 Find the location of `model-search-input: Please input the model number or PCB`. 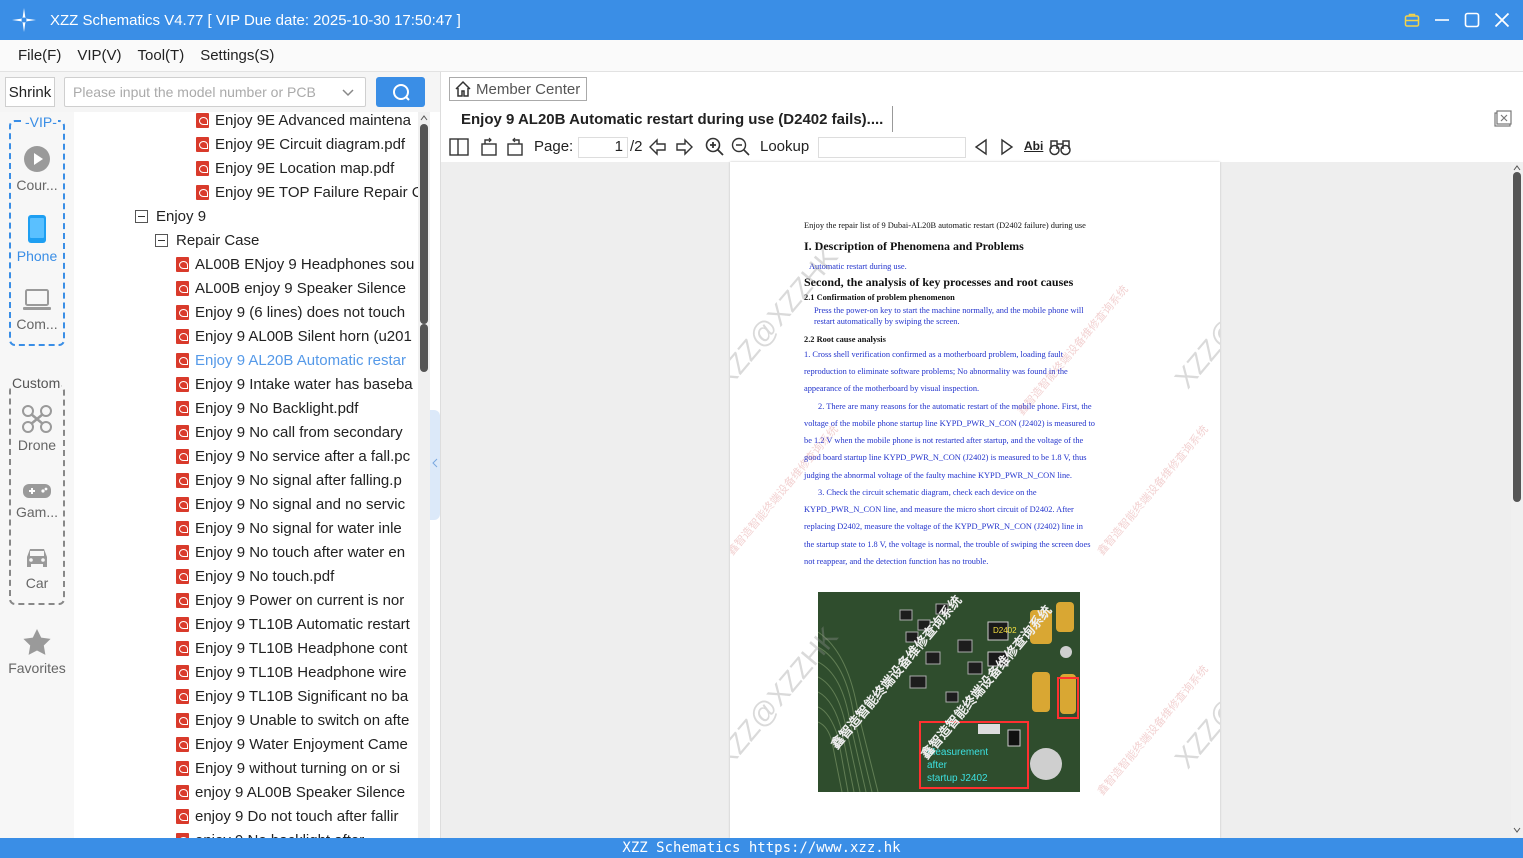

model-search-input: Please input the model number or PCB is located at coordinates (215, 92).